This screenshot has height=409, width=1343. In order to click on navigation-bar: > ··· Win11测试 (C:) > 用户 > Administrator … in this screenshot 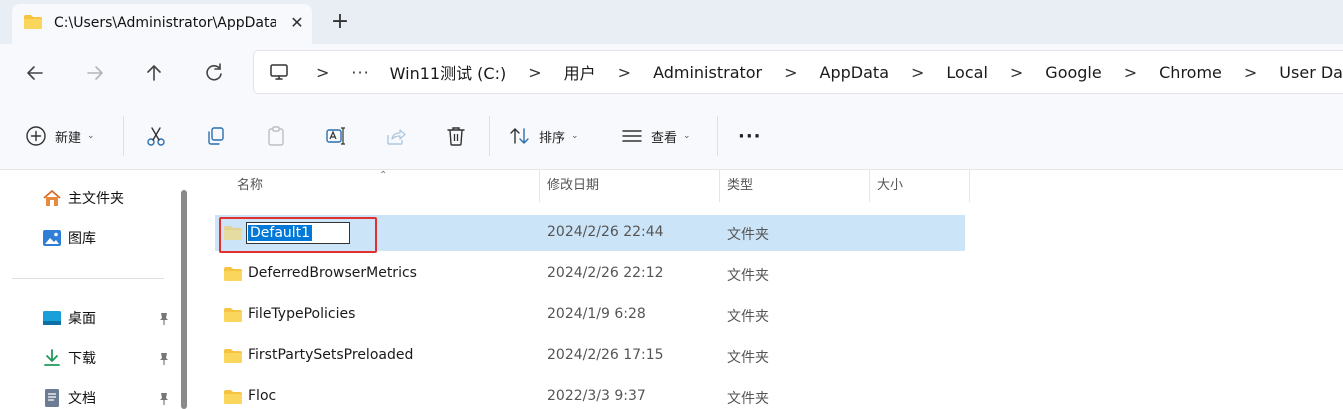, I will do `click(671, 73)`.